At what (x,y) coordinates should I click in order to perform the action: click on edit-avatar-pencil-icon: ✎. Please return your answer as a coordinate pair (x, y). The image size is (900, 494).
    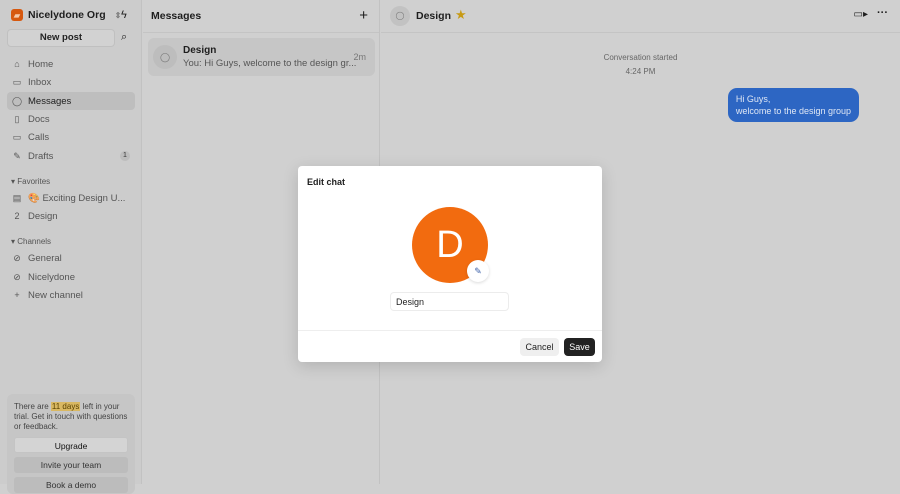
    Looking at the image, I should click on (478, 271).